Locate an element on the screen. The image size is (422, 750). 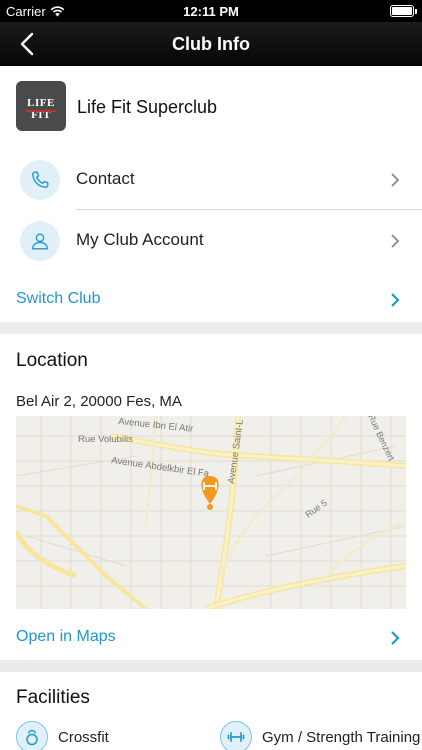
navigation-bar: Club Info is located at coordinates (211, 44).